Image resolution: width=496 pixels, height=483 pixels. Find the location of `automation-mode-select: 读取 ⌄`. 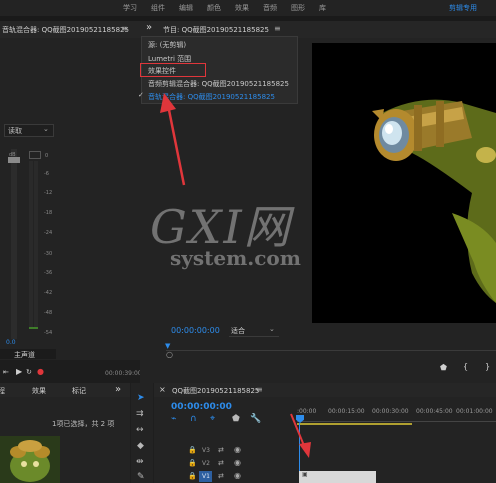

automation-mode-select: 读取 ⌄ is located at coordinates (29, 130).